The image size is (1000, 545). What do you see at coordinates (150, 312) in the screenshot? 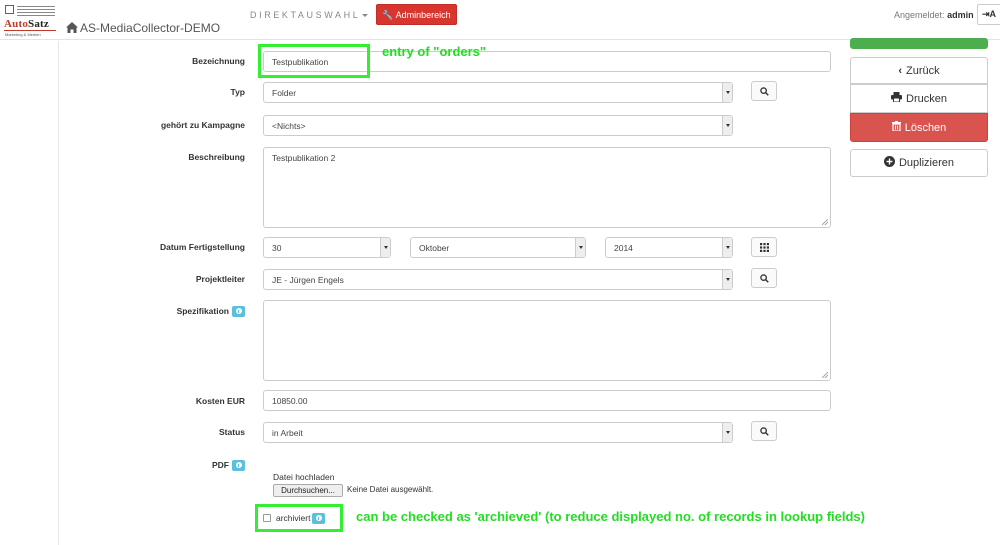
I see `spezifikation-label: Spezifikation` at bounding box center [150, 312].